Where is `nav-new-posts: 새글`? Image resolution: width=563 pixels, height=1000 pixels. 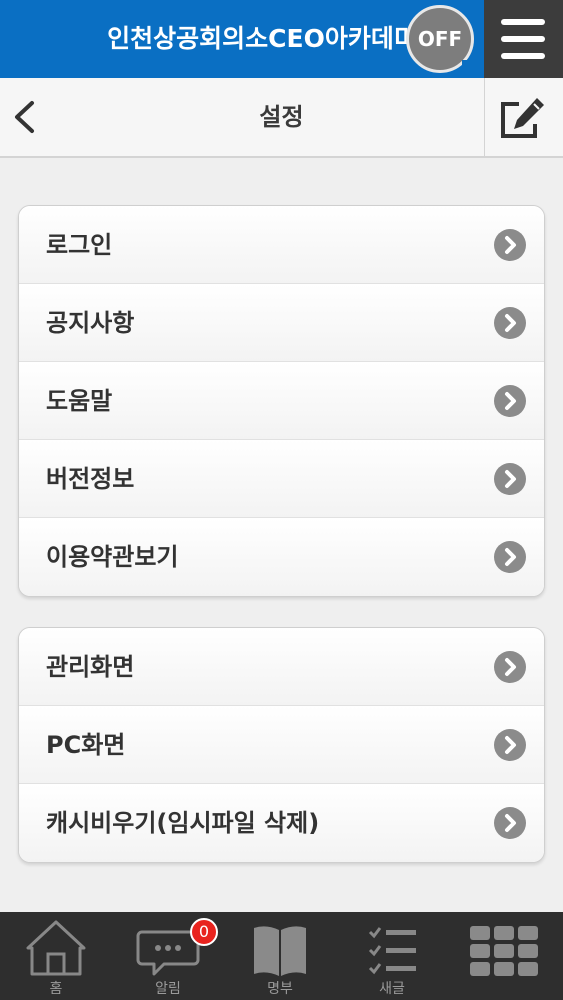 nav-new-posts: 새글 is located at coordinates (392, 956).